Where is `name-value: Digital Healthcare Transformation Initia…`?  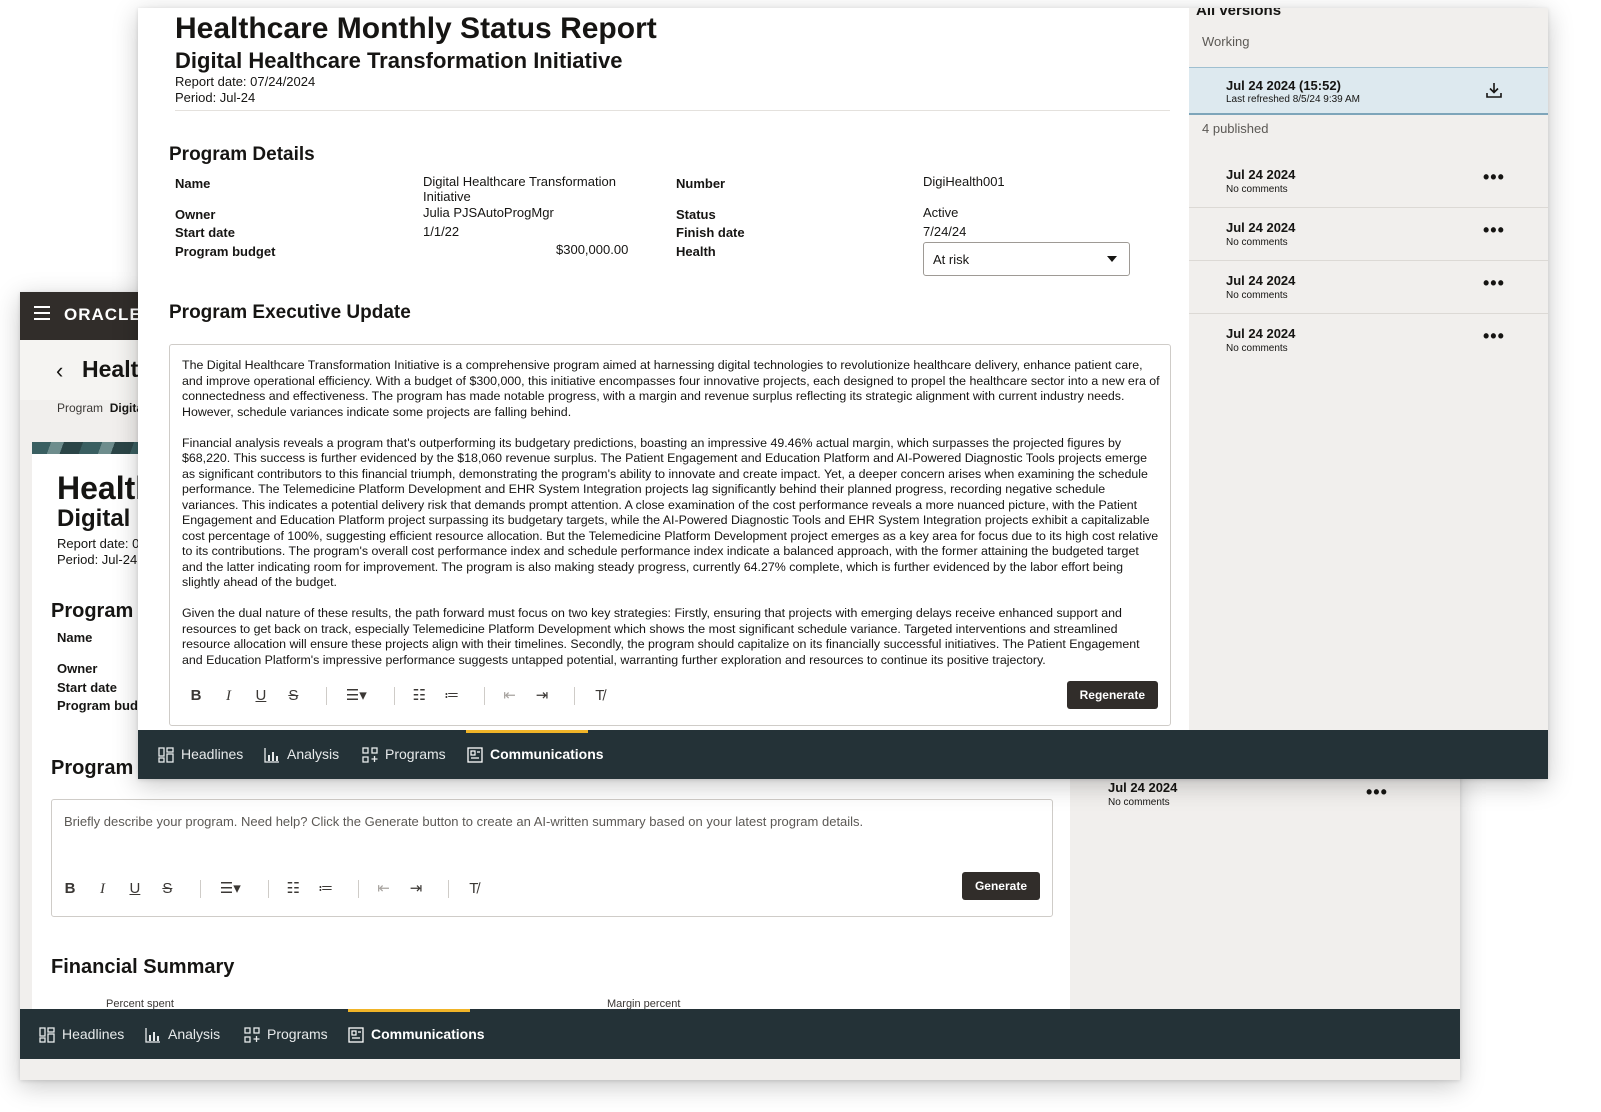
name-value: Digital Healthcare Transformation Initia… is located at coordinates (519, 189).